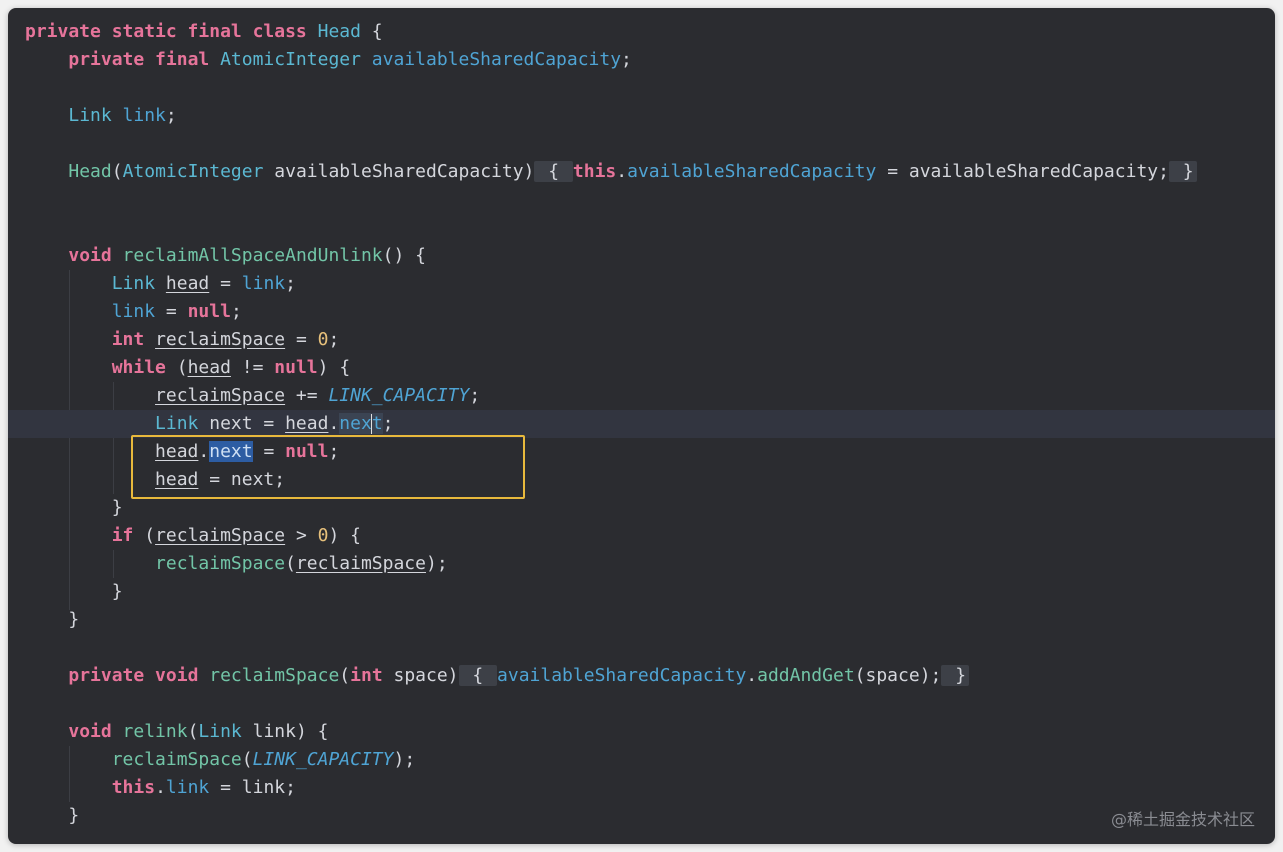 This screenshot has width=1283, height=852. Describe the element at coordinates (247, 423) in the screenshot. I see `code-token: next =` at that location.